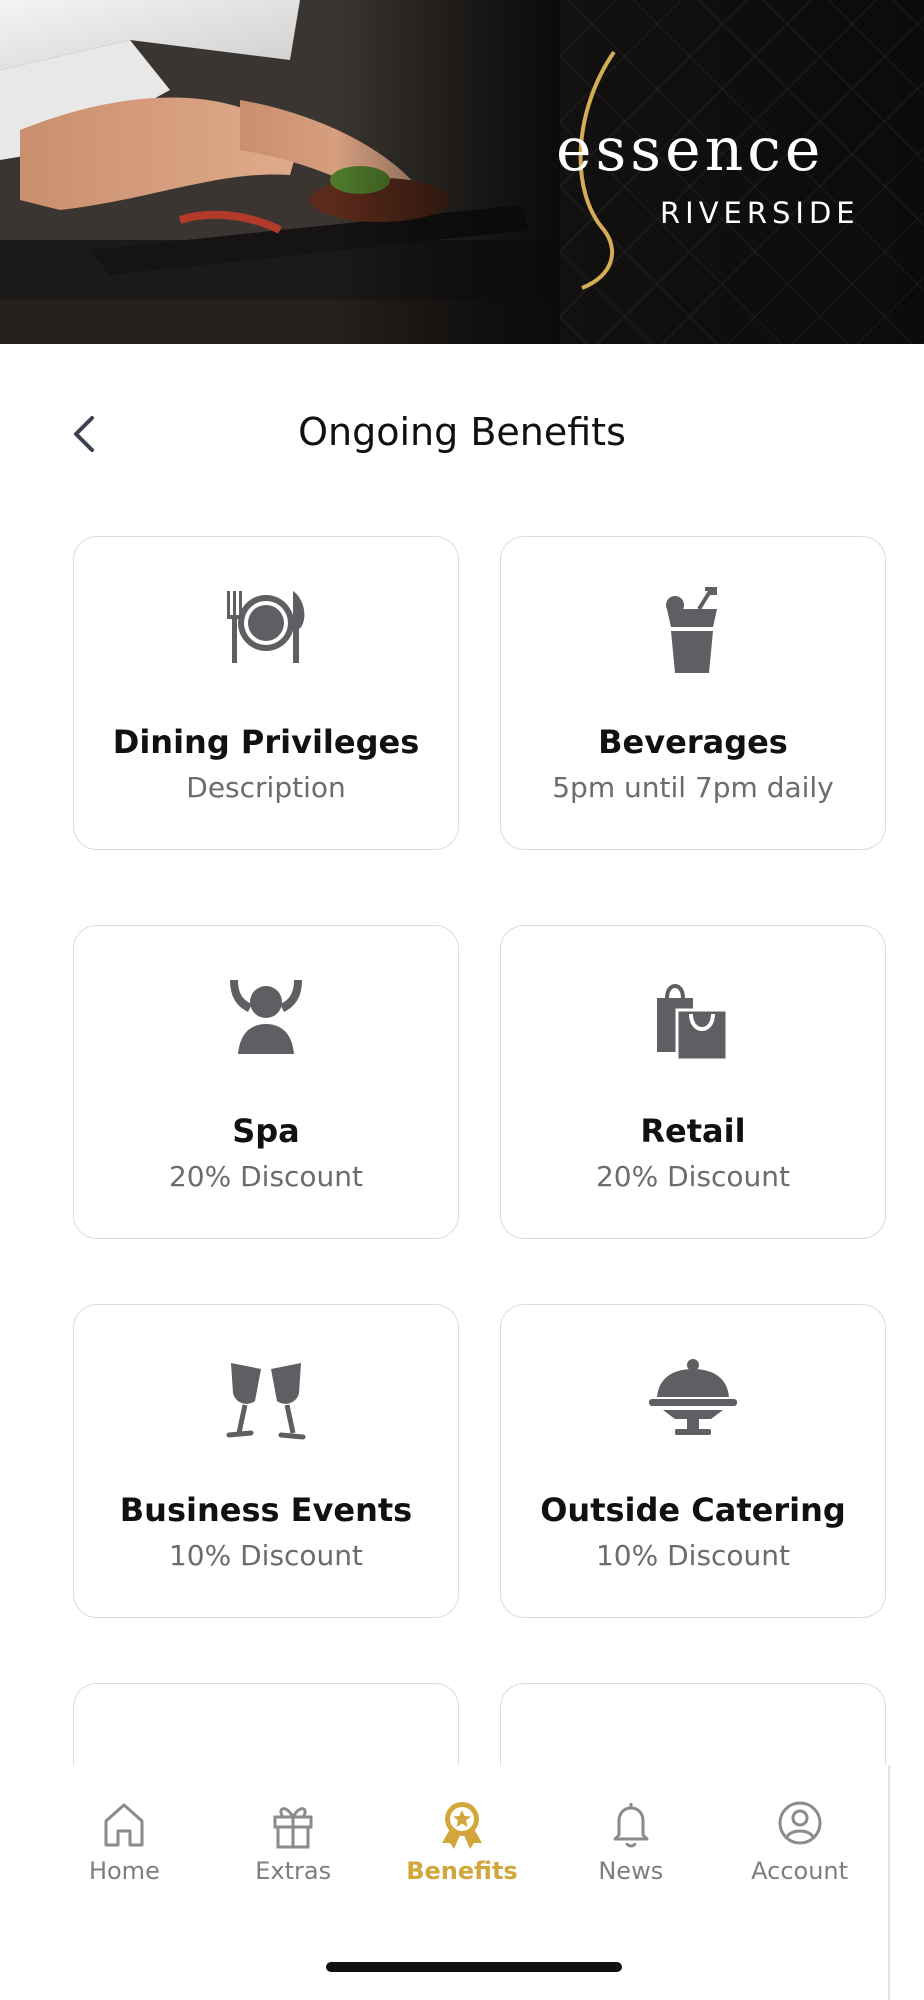  I want to click on chef-plating-photo, so click(280, 172).